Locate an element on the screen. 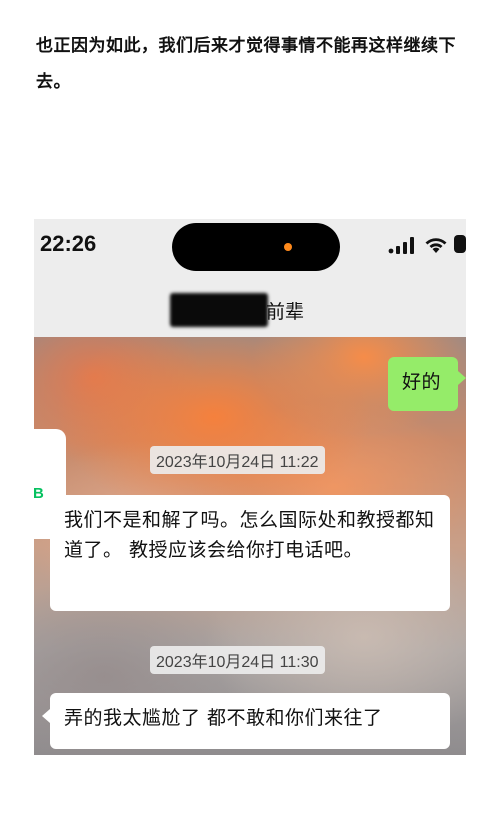  privacy-indicator-dot is located at coordinates (288, 247).